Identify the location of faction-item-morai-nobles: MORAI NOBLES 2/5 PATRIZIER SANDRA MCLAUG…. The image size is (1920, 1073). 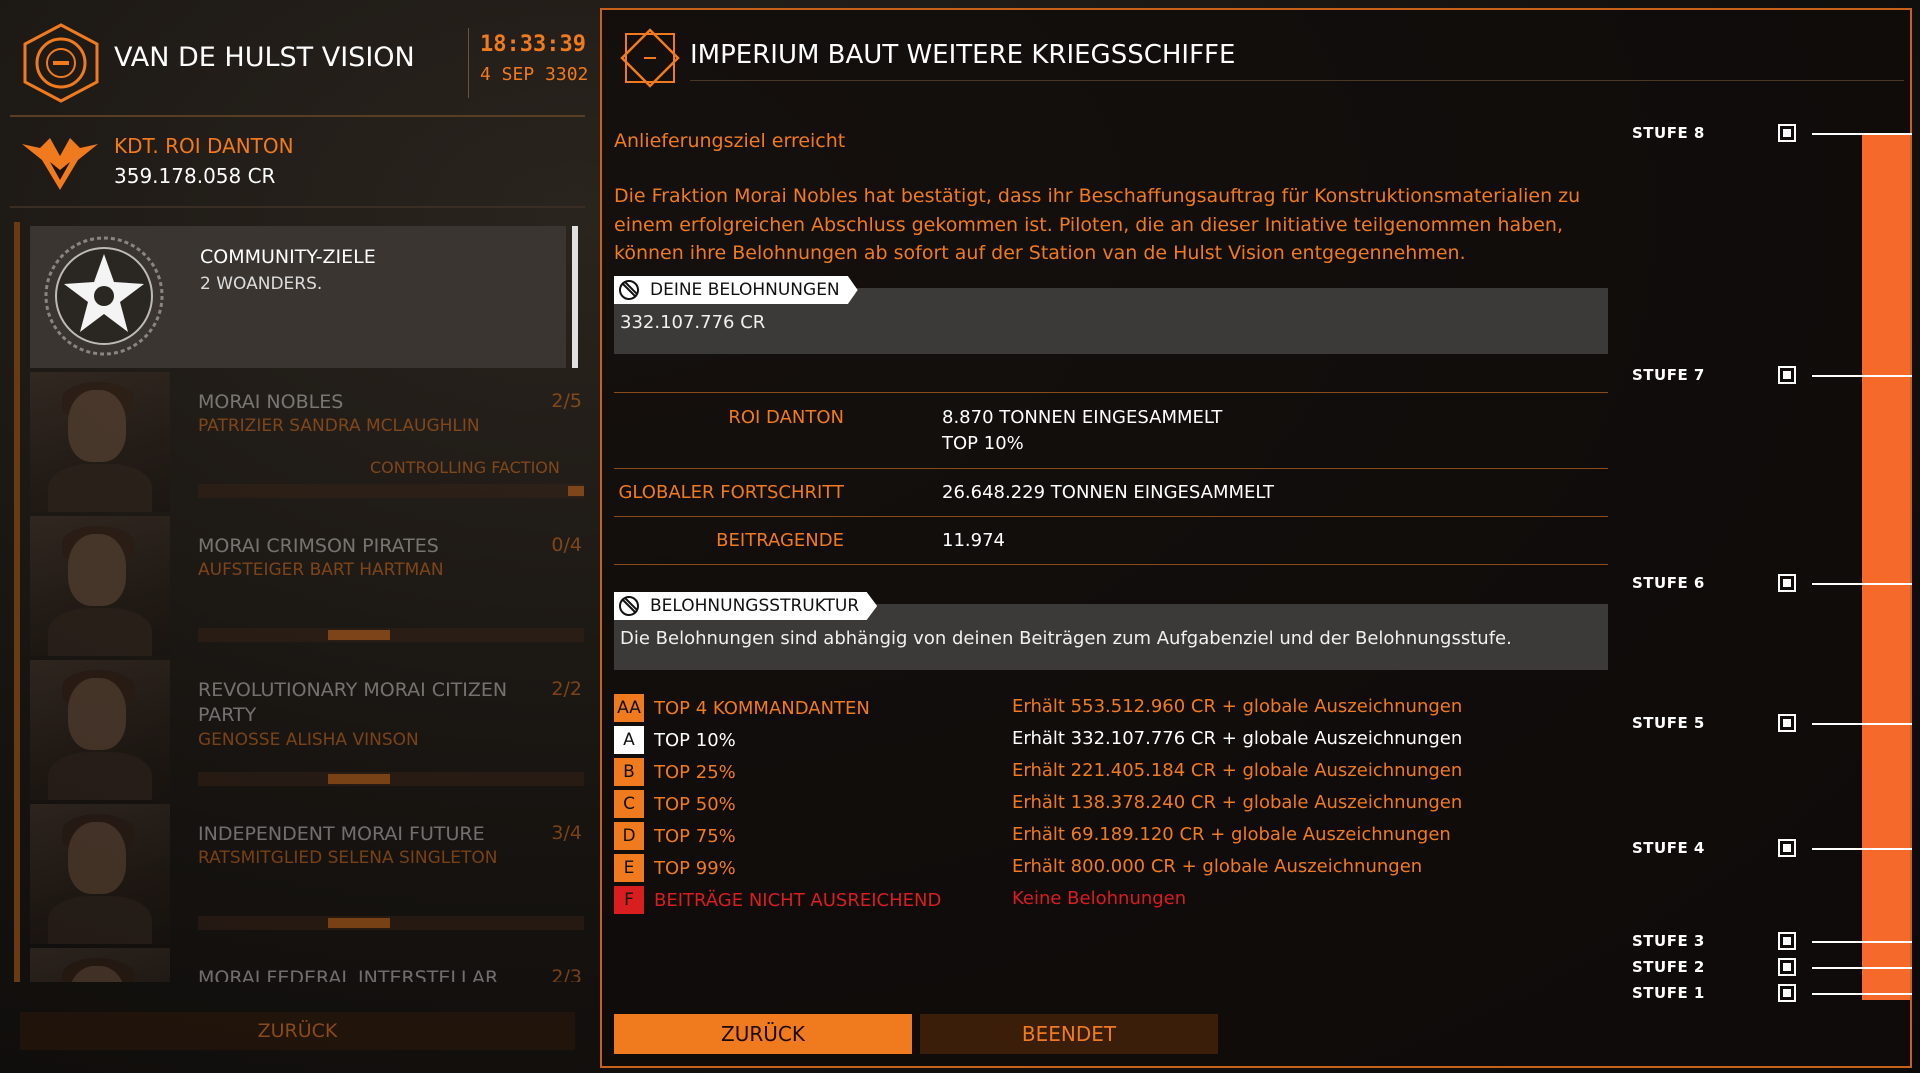
(307, 442).